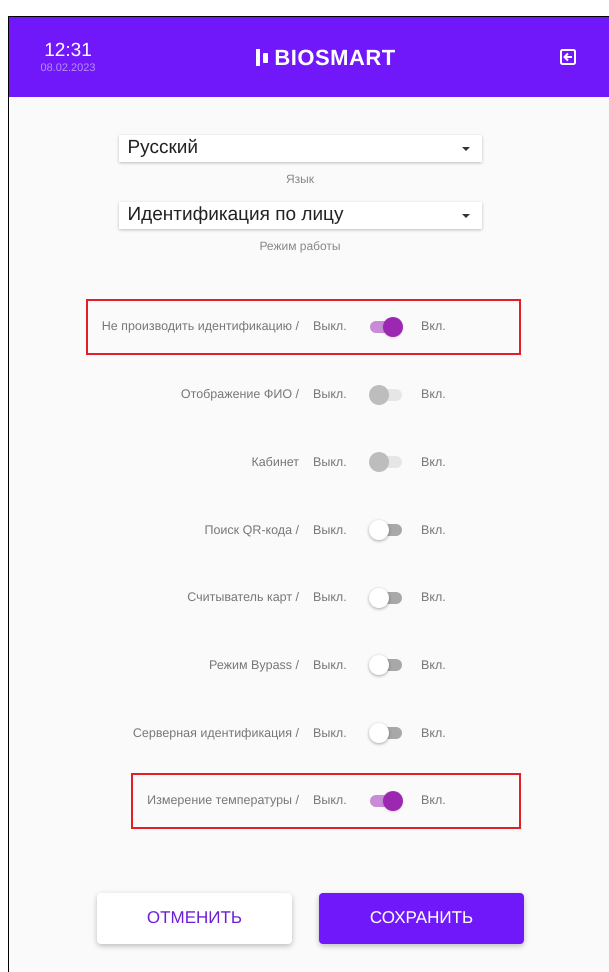 This screenshot has width=609, height=972. Describe the element at coordinates (215, 733) in the screenshot. I see `setting-label: Серверная идентификация /` at that location.